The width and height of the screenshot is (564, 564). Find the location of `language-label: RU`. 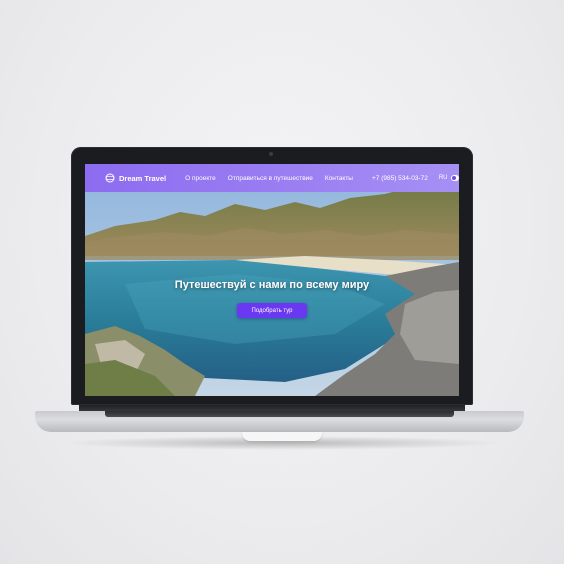

language-label: RU is located at coordinates (443, 178).